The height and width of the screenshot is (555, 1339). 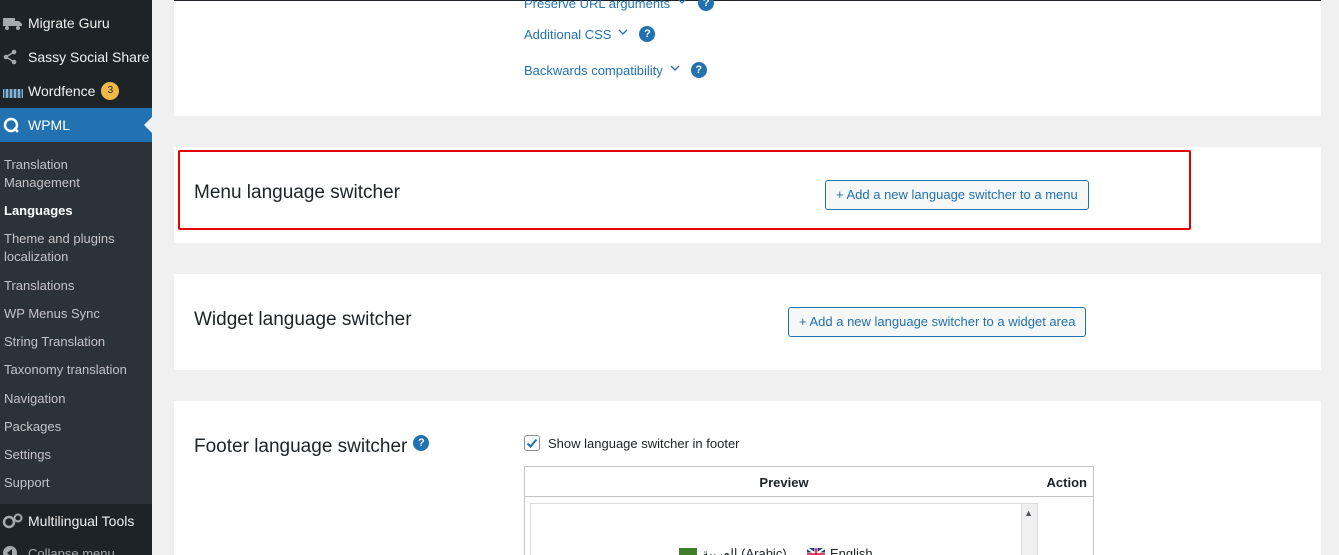 I want to click on section-title: Widget language switcher, so click(x=303, y=319).